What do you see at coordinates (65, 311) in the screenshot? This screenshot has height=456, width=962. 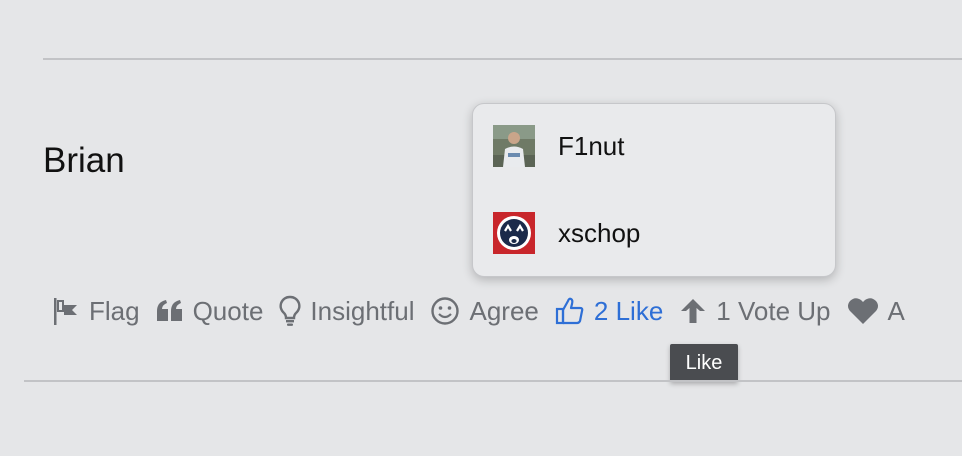 I see `flag-icon` at bounding box center [65, 311].